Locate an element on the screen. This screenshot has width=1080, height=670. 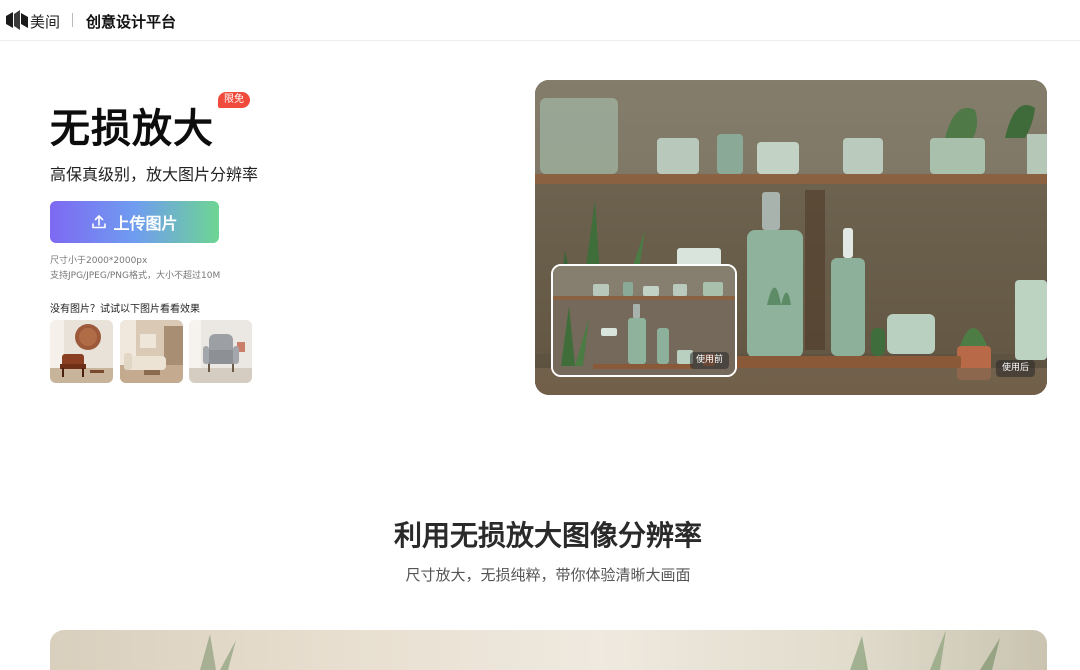
size-hint: 尺寸小于2000*2000px is located at coordinates (99, 261).